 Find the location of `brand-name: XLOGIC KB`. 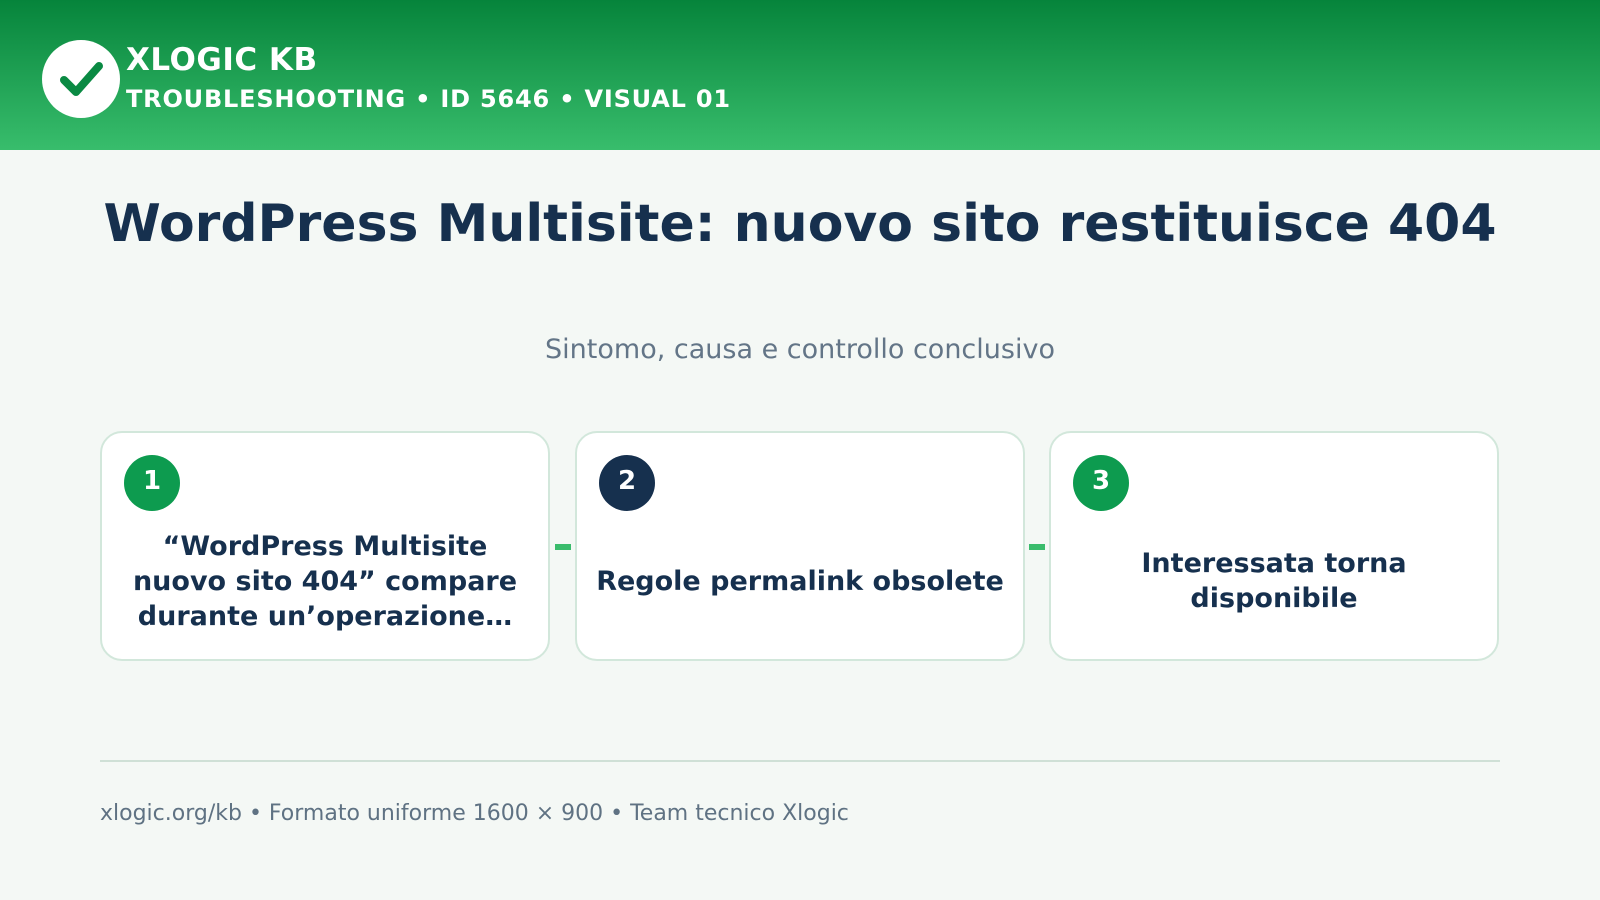

brand-name: XLOGIC KB is located at coordinates (222, 60).